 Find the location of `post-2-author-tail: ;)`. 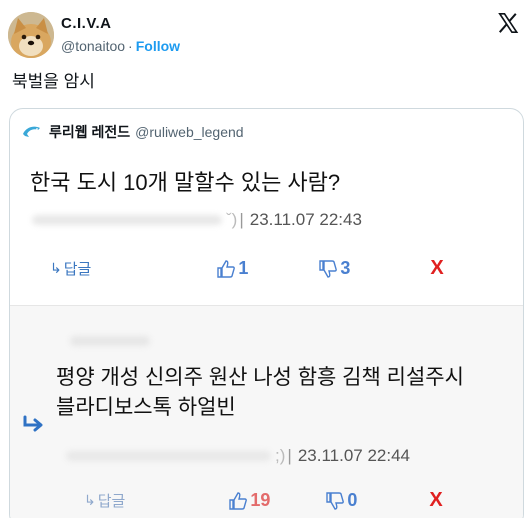

post-2-author-tail: ;) is located at coordinates (280, 455).